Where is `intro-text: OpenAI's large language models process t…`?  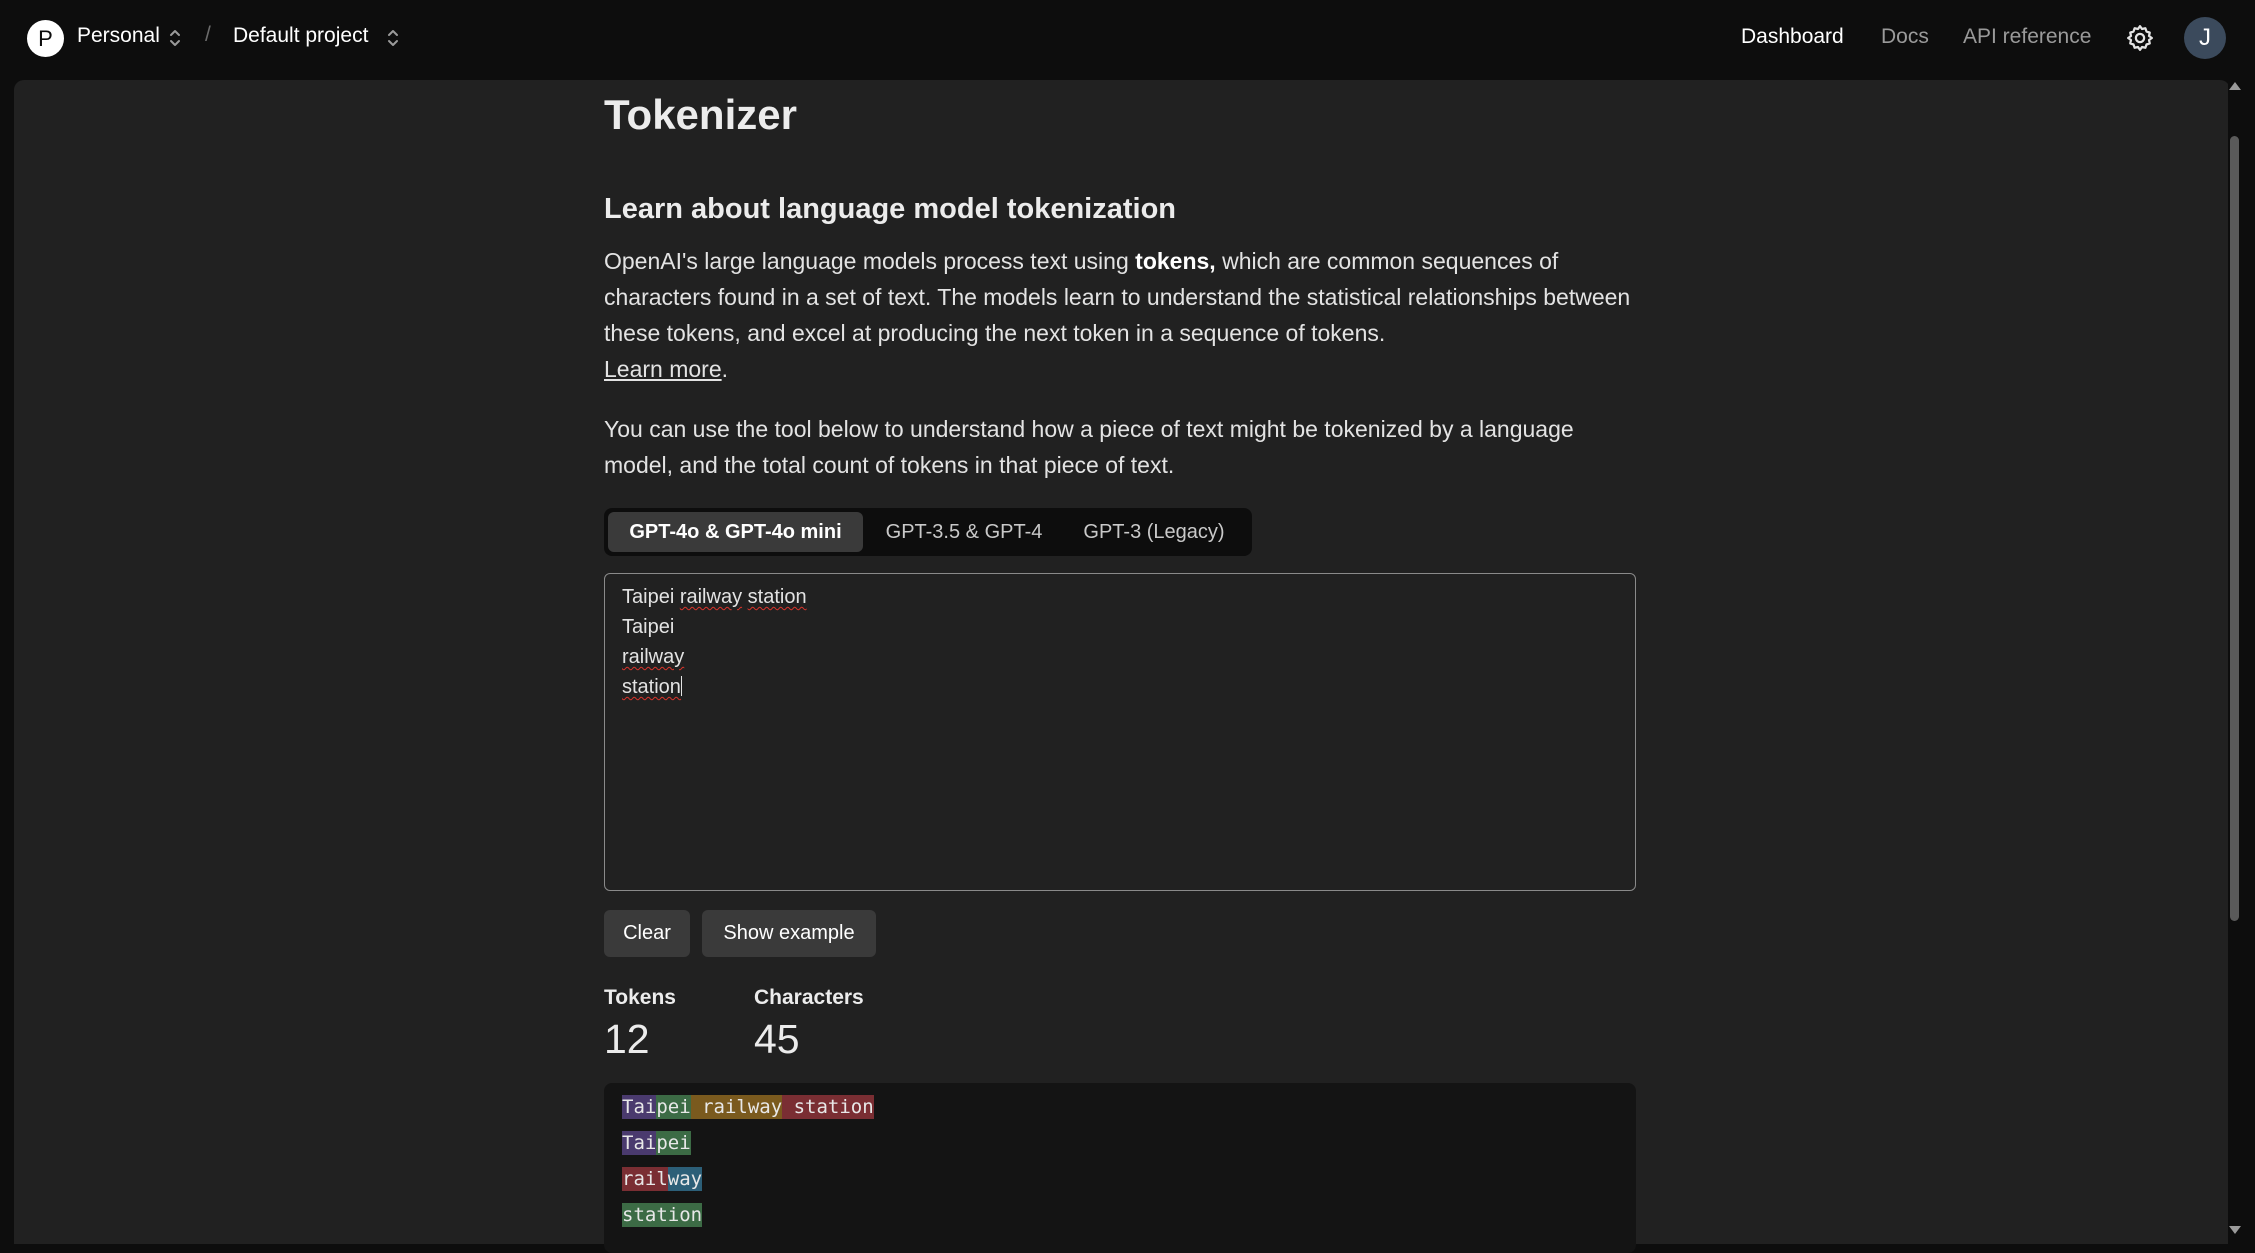
intro-text: OpenAI's large language models process t… is located at coordinates (870, 261).